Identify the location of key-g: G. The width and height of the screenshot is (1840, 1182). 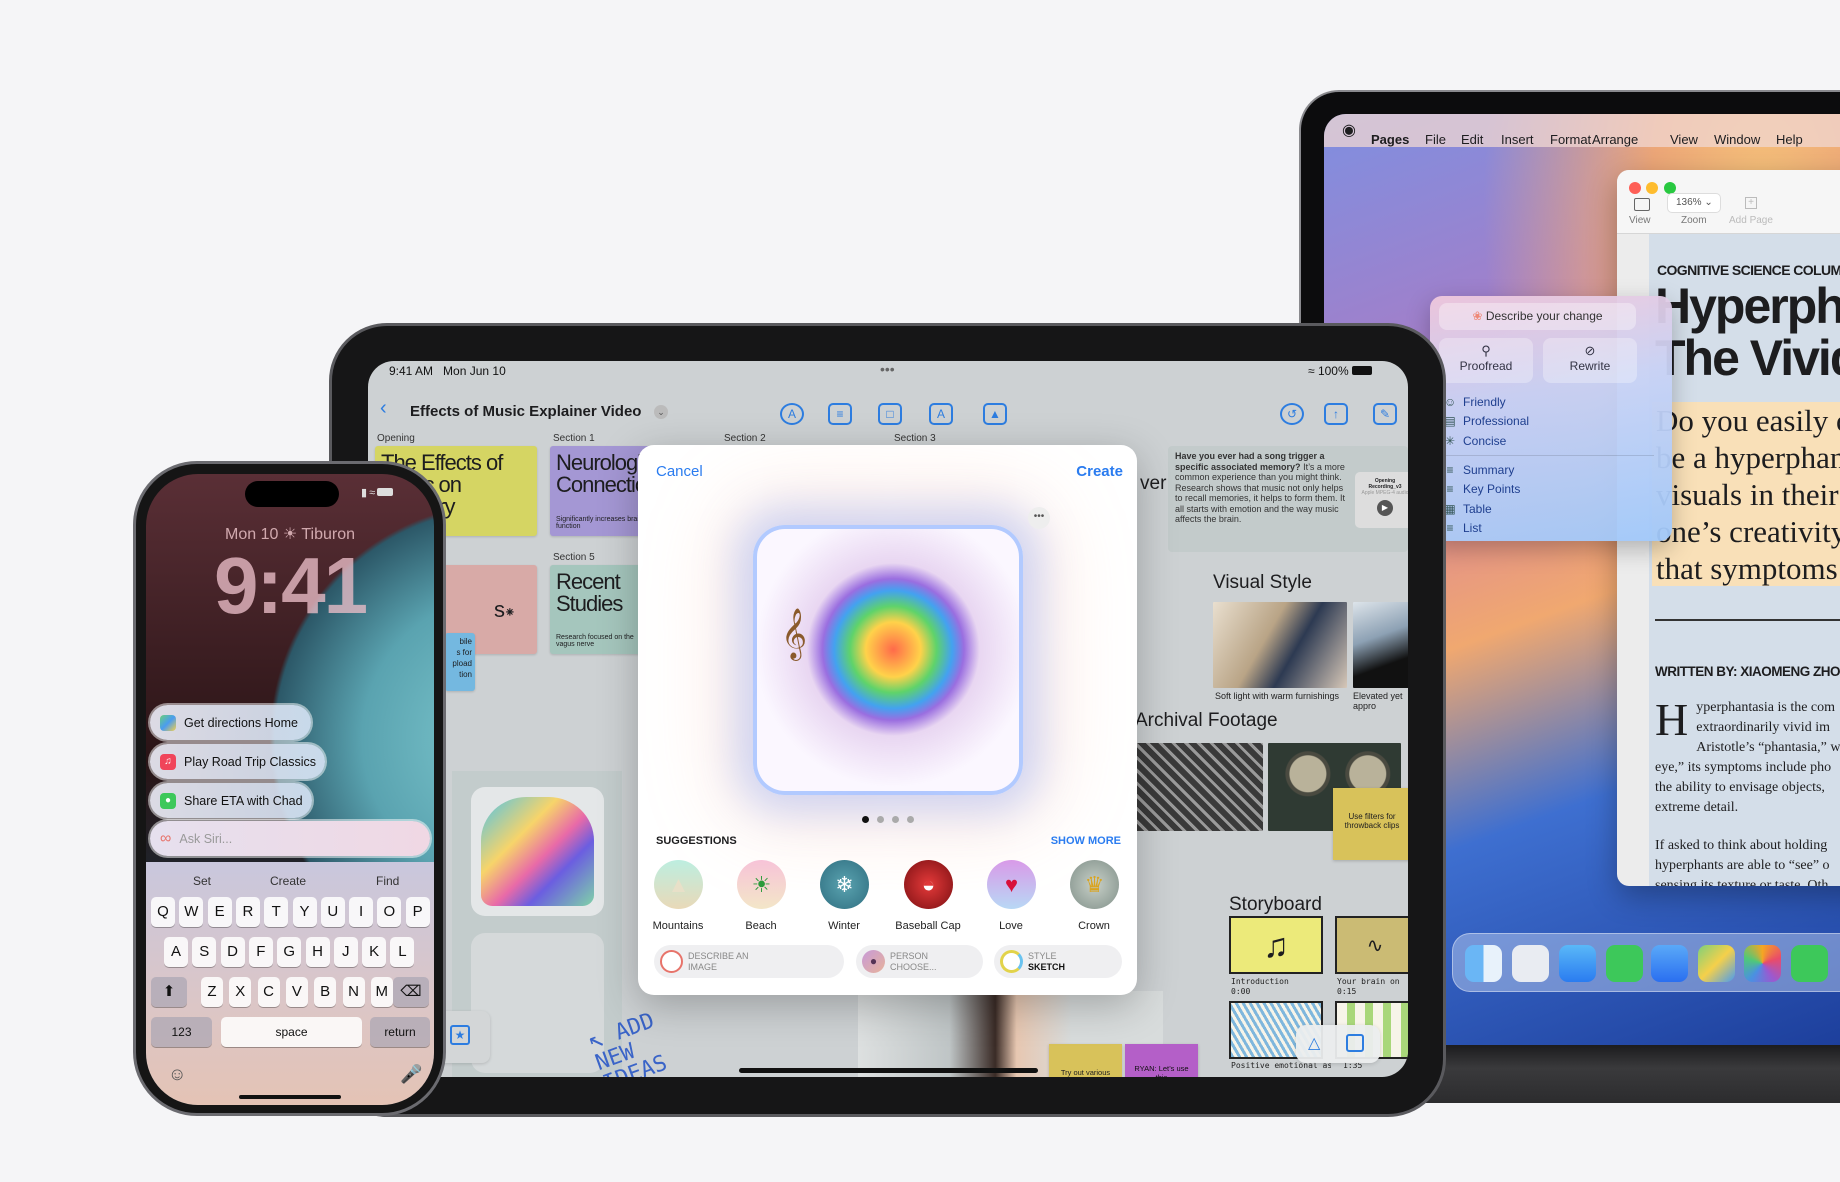
(289, 952).